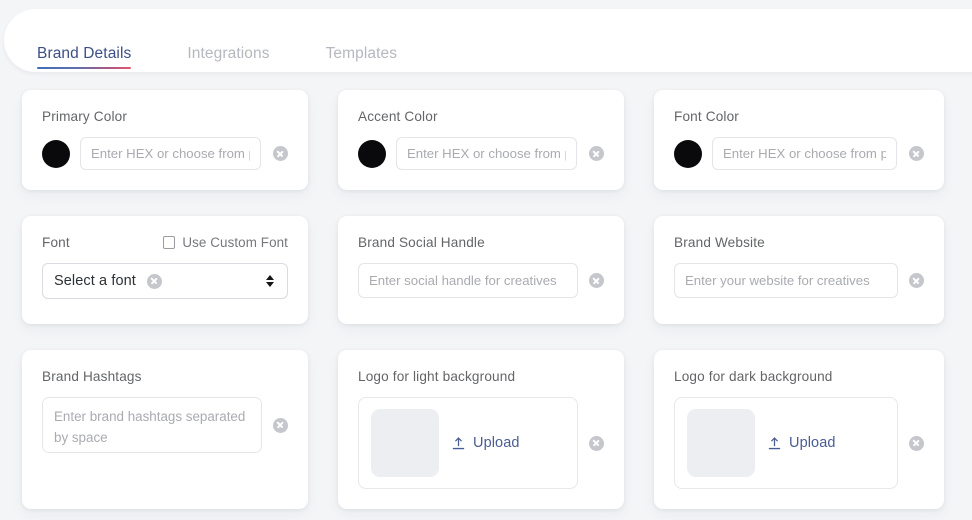 This screenshot has height=520, width=972. Describe the element at coordinates (95, 281) in the screenshot. I see `font-select-value: Select a font` at that location.